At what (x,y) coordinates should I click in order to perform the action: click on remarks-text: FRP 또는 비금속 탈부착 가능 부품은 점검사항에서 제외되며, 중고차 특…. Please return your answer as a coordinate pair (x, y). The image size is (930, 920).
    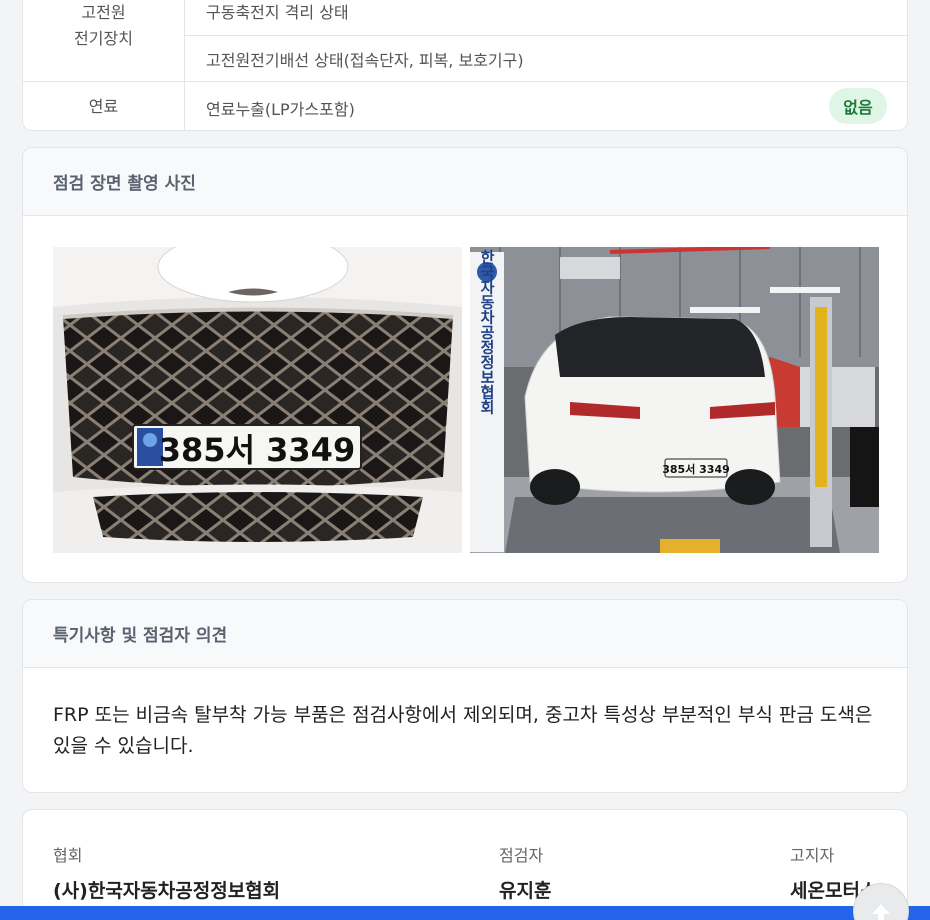
    Looking at the image, I should click on (463, 730).